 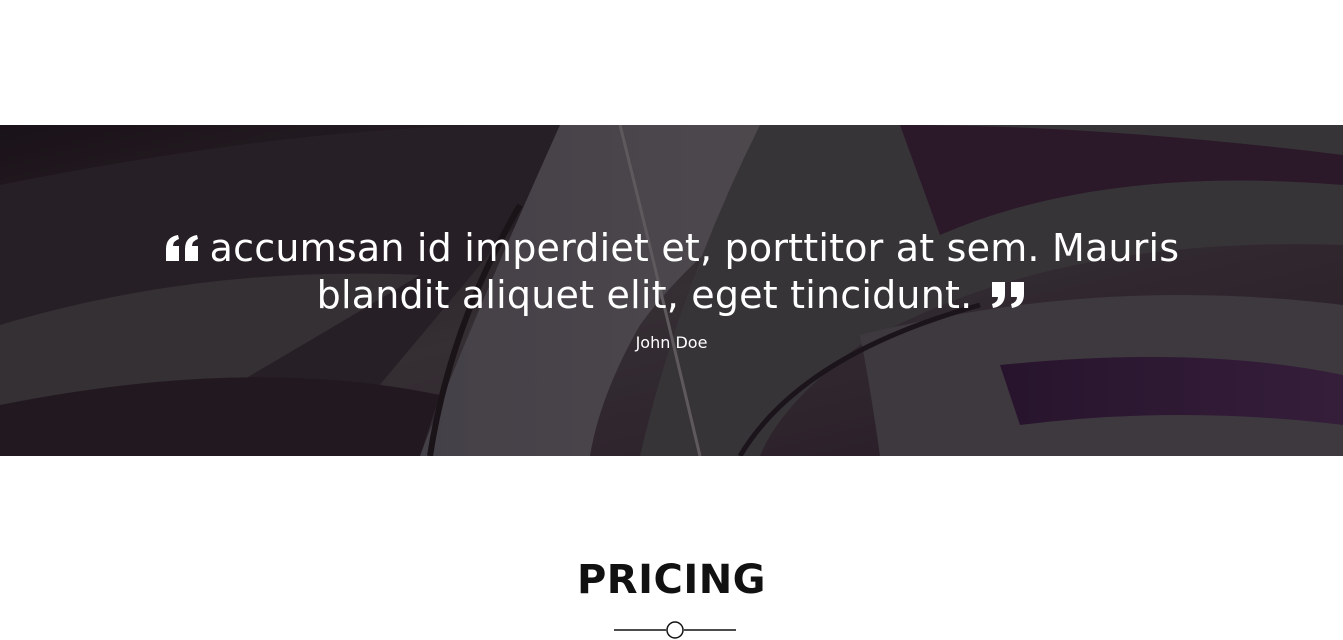 What do you see at coordinates (671, 342) in the screenshot?
I see `testimonial-author: John Doe` at bounding box center [671, 342].